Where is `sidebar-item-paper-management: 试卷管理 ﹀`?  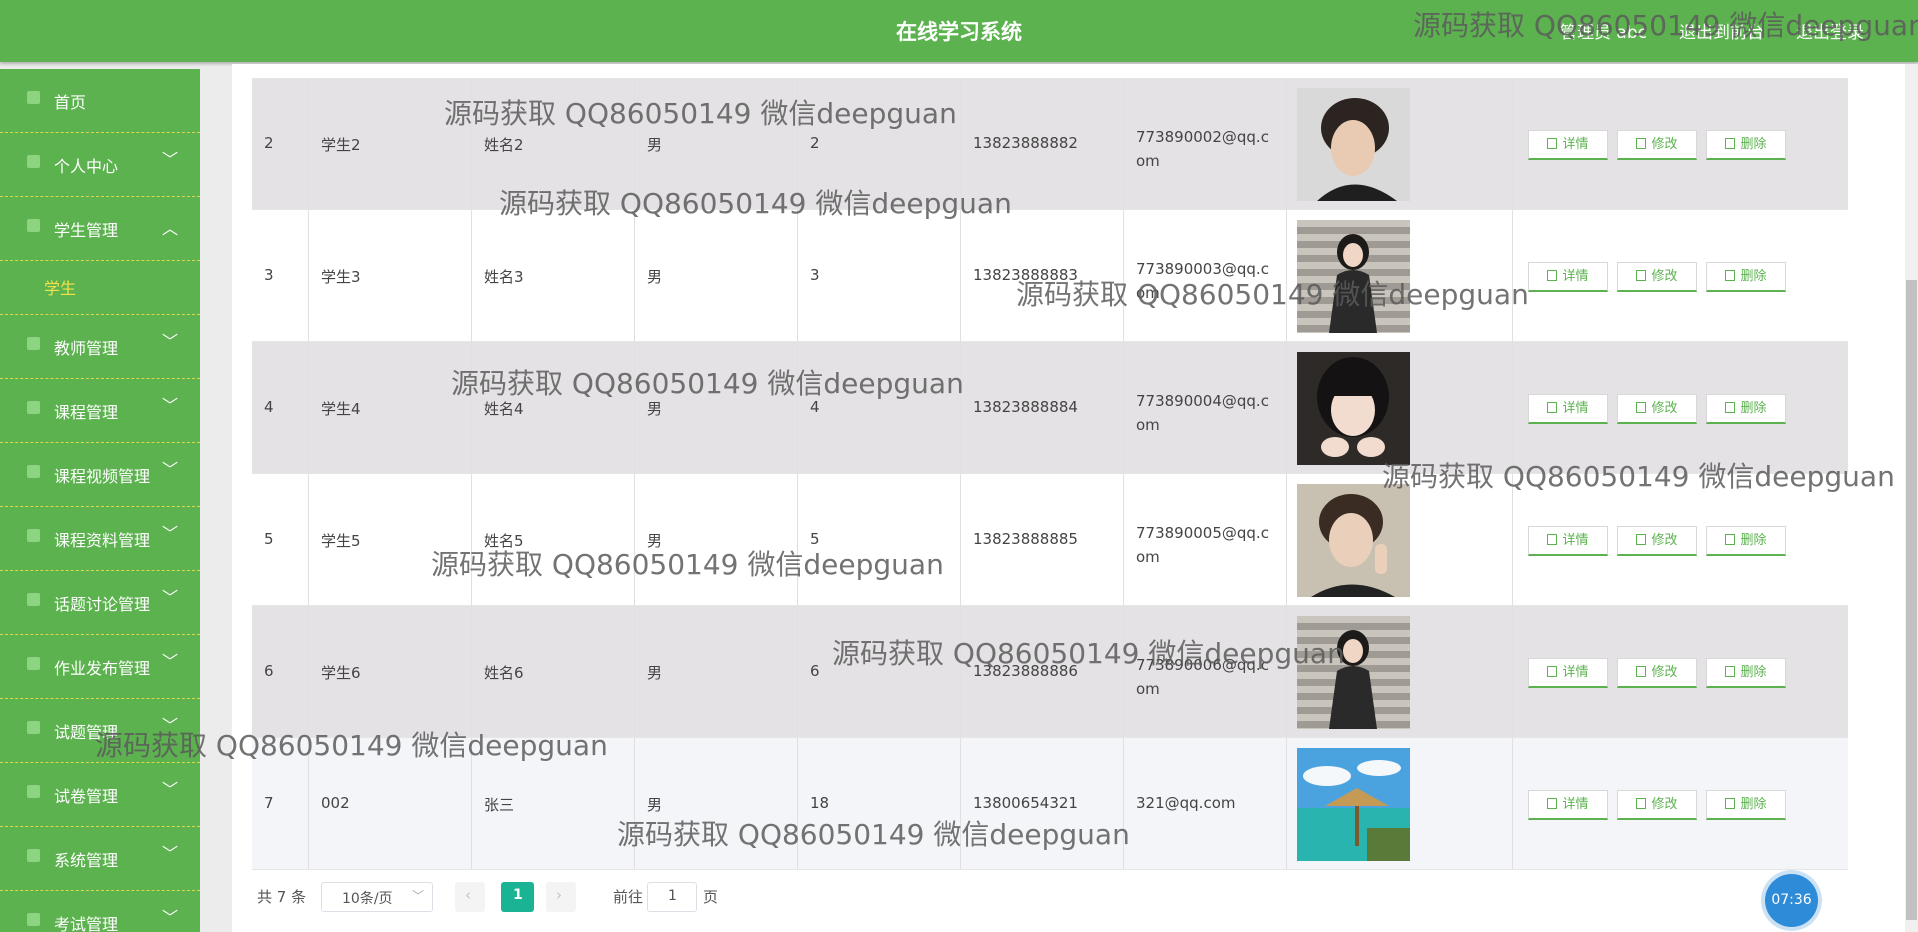 sidebar-item-paper-management: 试卷管理 ﹀ is located at coordinates (100, 795).